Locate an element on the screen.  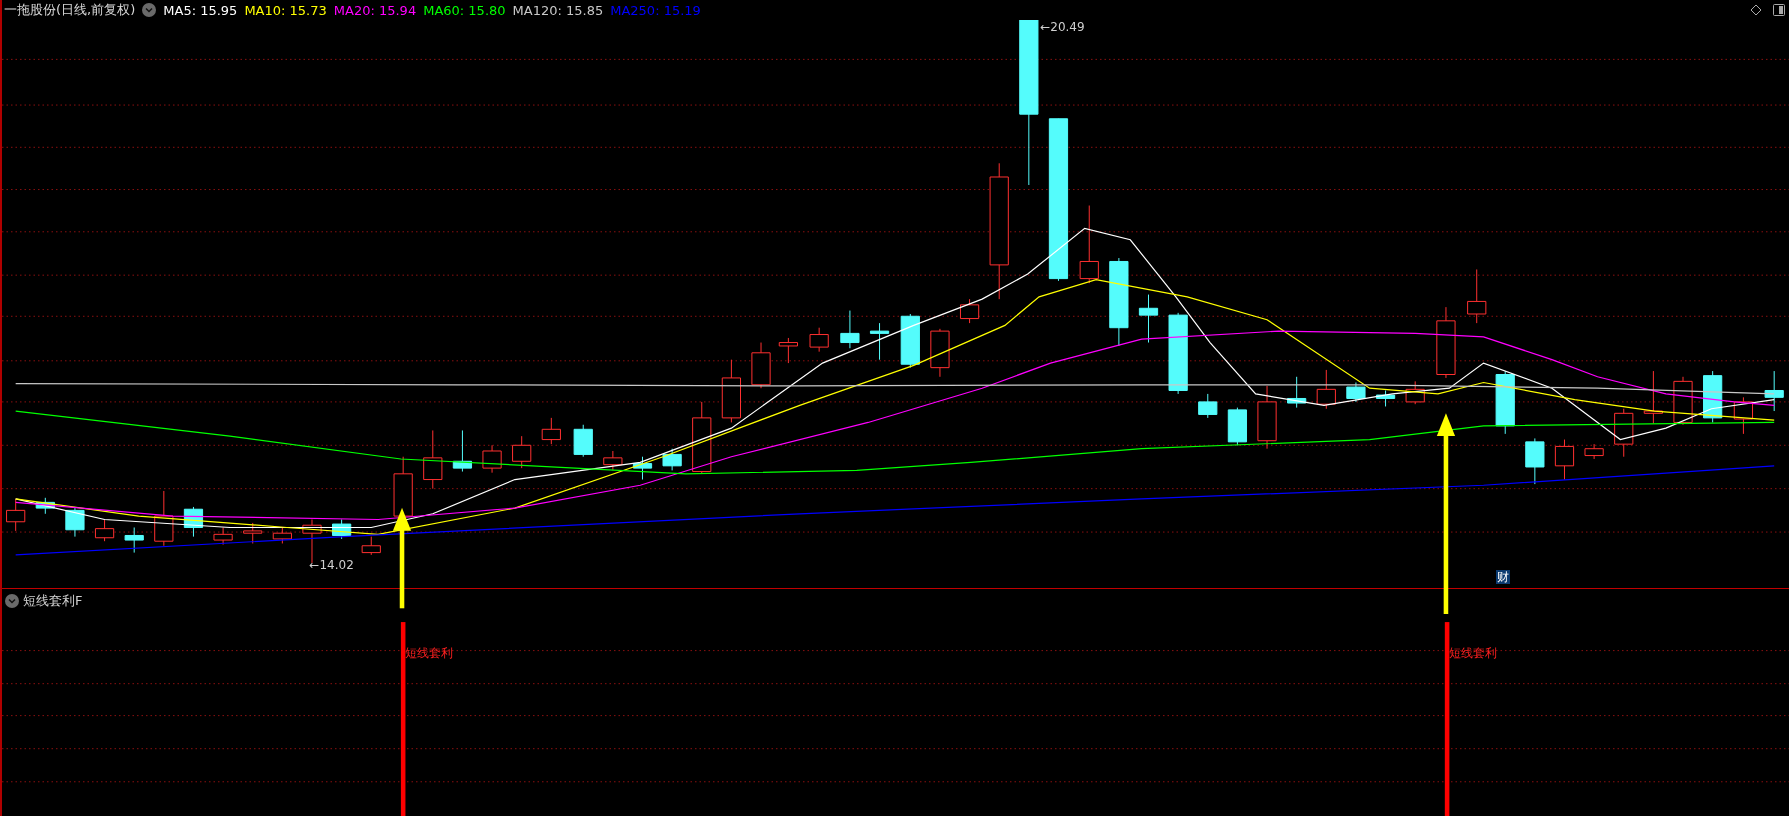
moving-average-label: MA120: 15.85 is located at coordinates (558, 10).